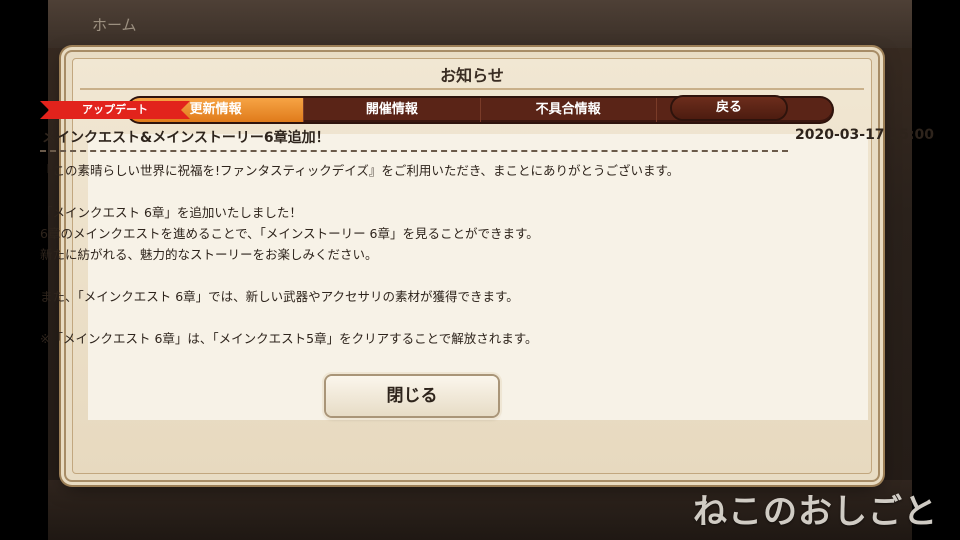 This screenshot has height=540, width=960. What do you see at coordinates (729, 108) in the screenshot?
I see `back-button: 戻る` at bounding box center [729, 108].